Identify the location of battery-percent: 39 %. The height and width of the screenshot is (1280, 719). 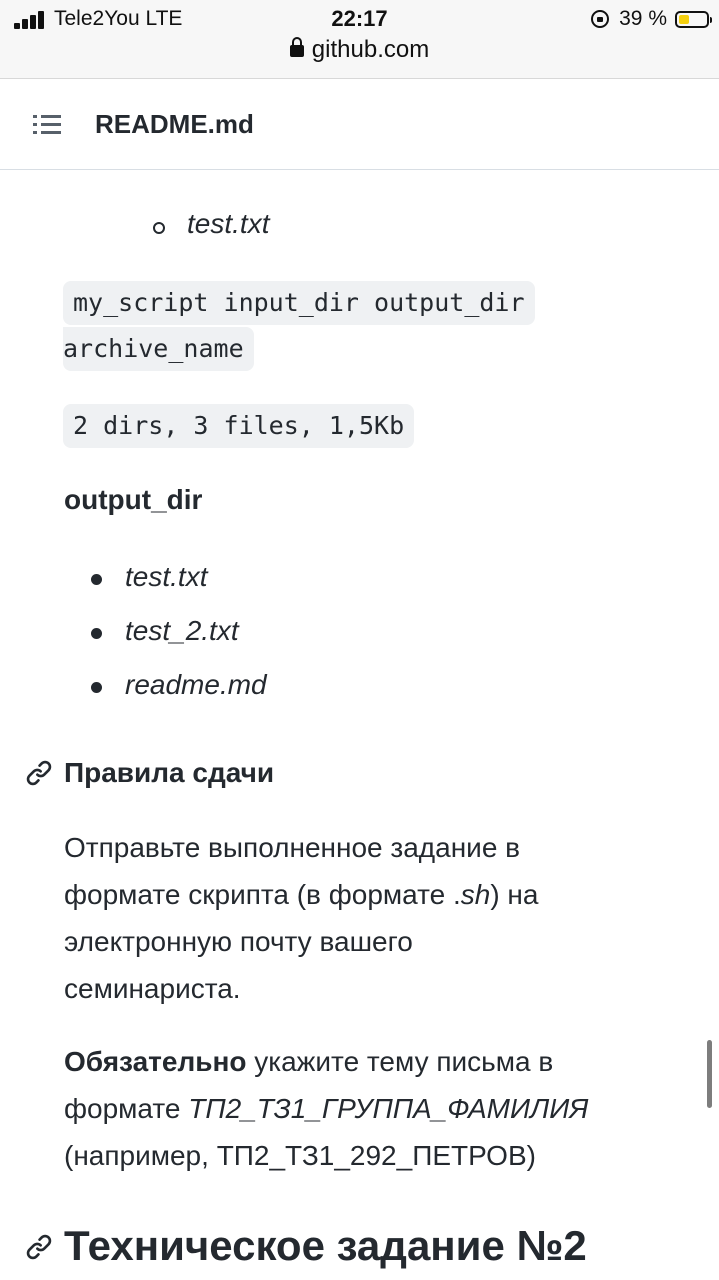
(643, 18).